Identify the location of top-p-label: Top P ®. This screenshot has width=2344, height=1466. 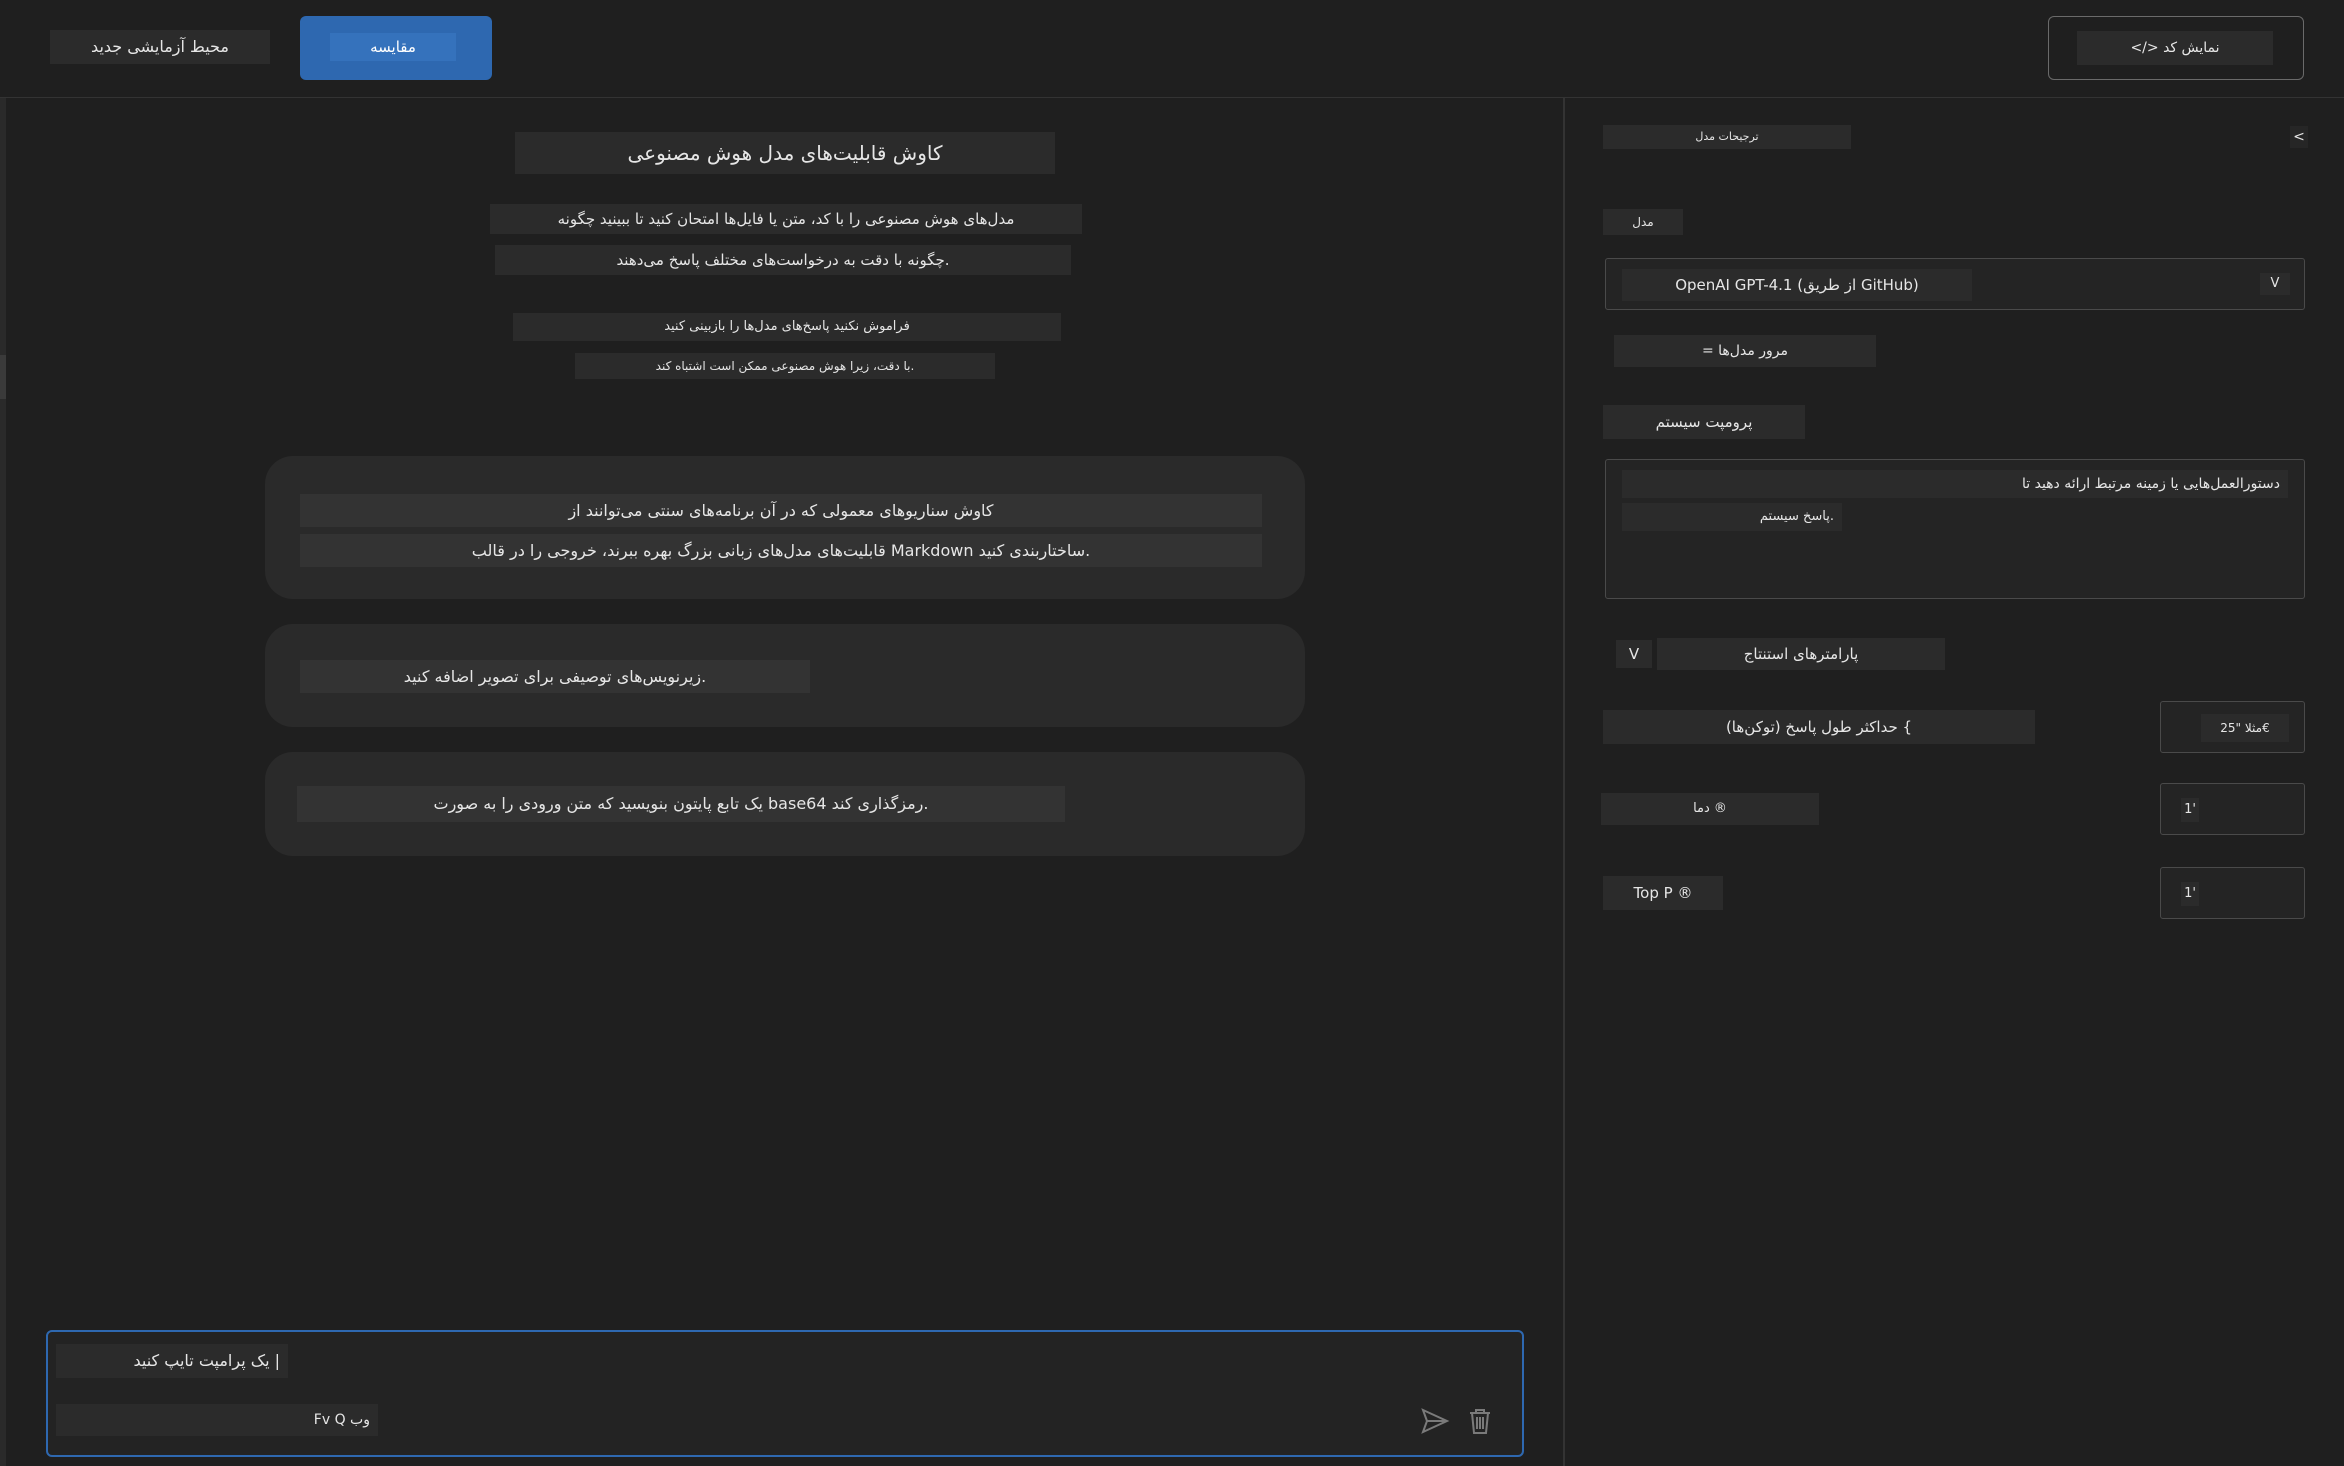
(1663, 893).